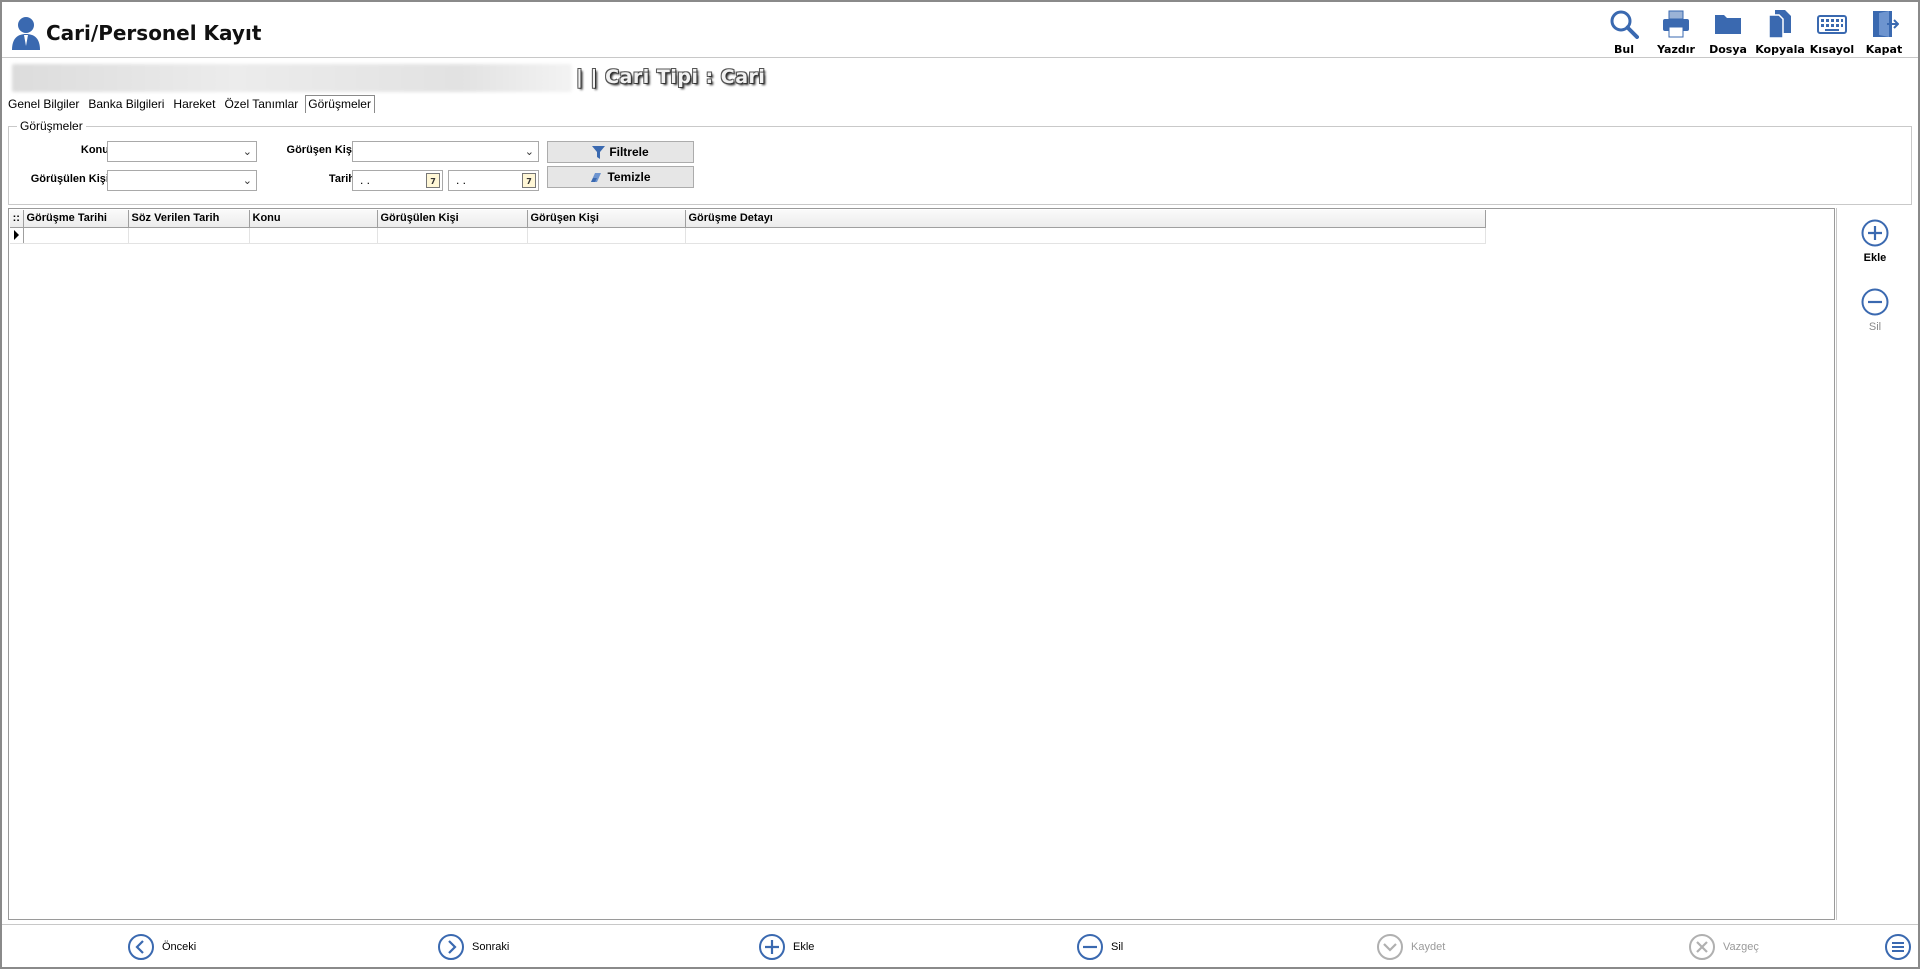 The width and height of the screenshot is (1920, 969). Describe the element at coordinates (189, 219) in the screenshot. I see `column-header-promised-date: Söz Verilen Tarih` at that location.